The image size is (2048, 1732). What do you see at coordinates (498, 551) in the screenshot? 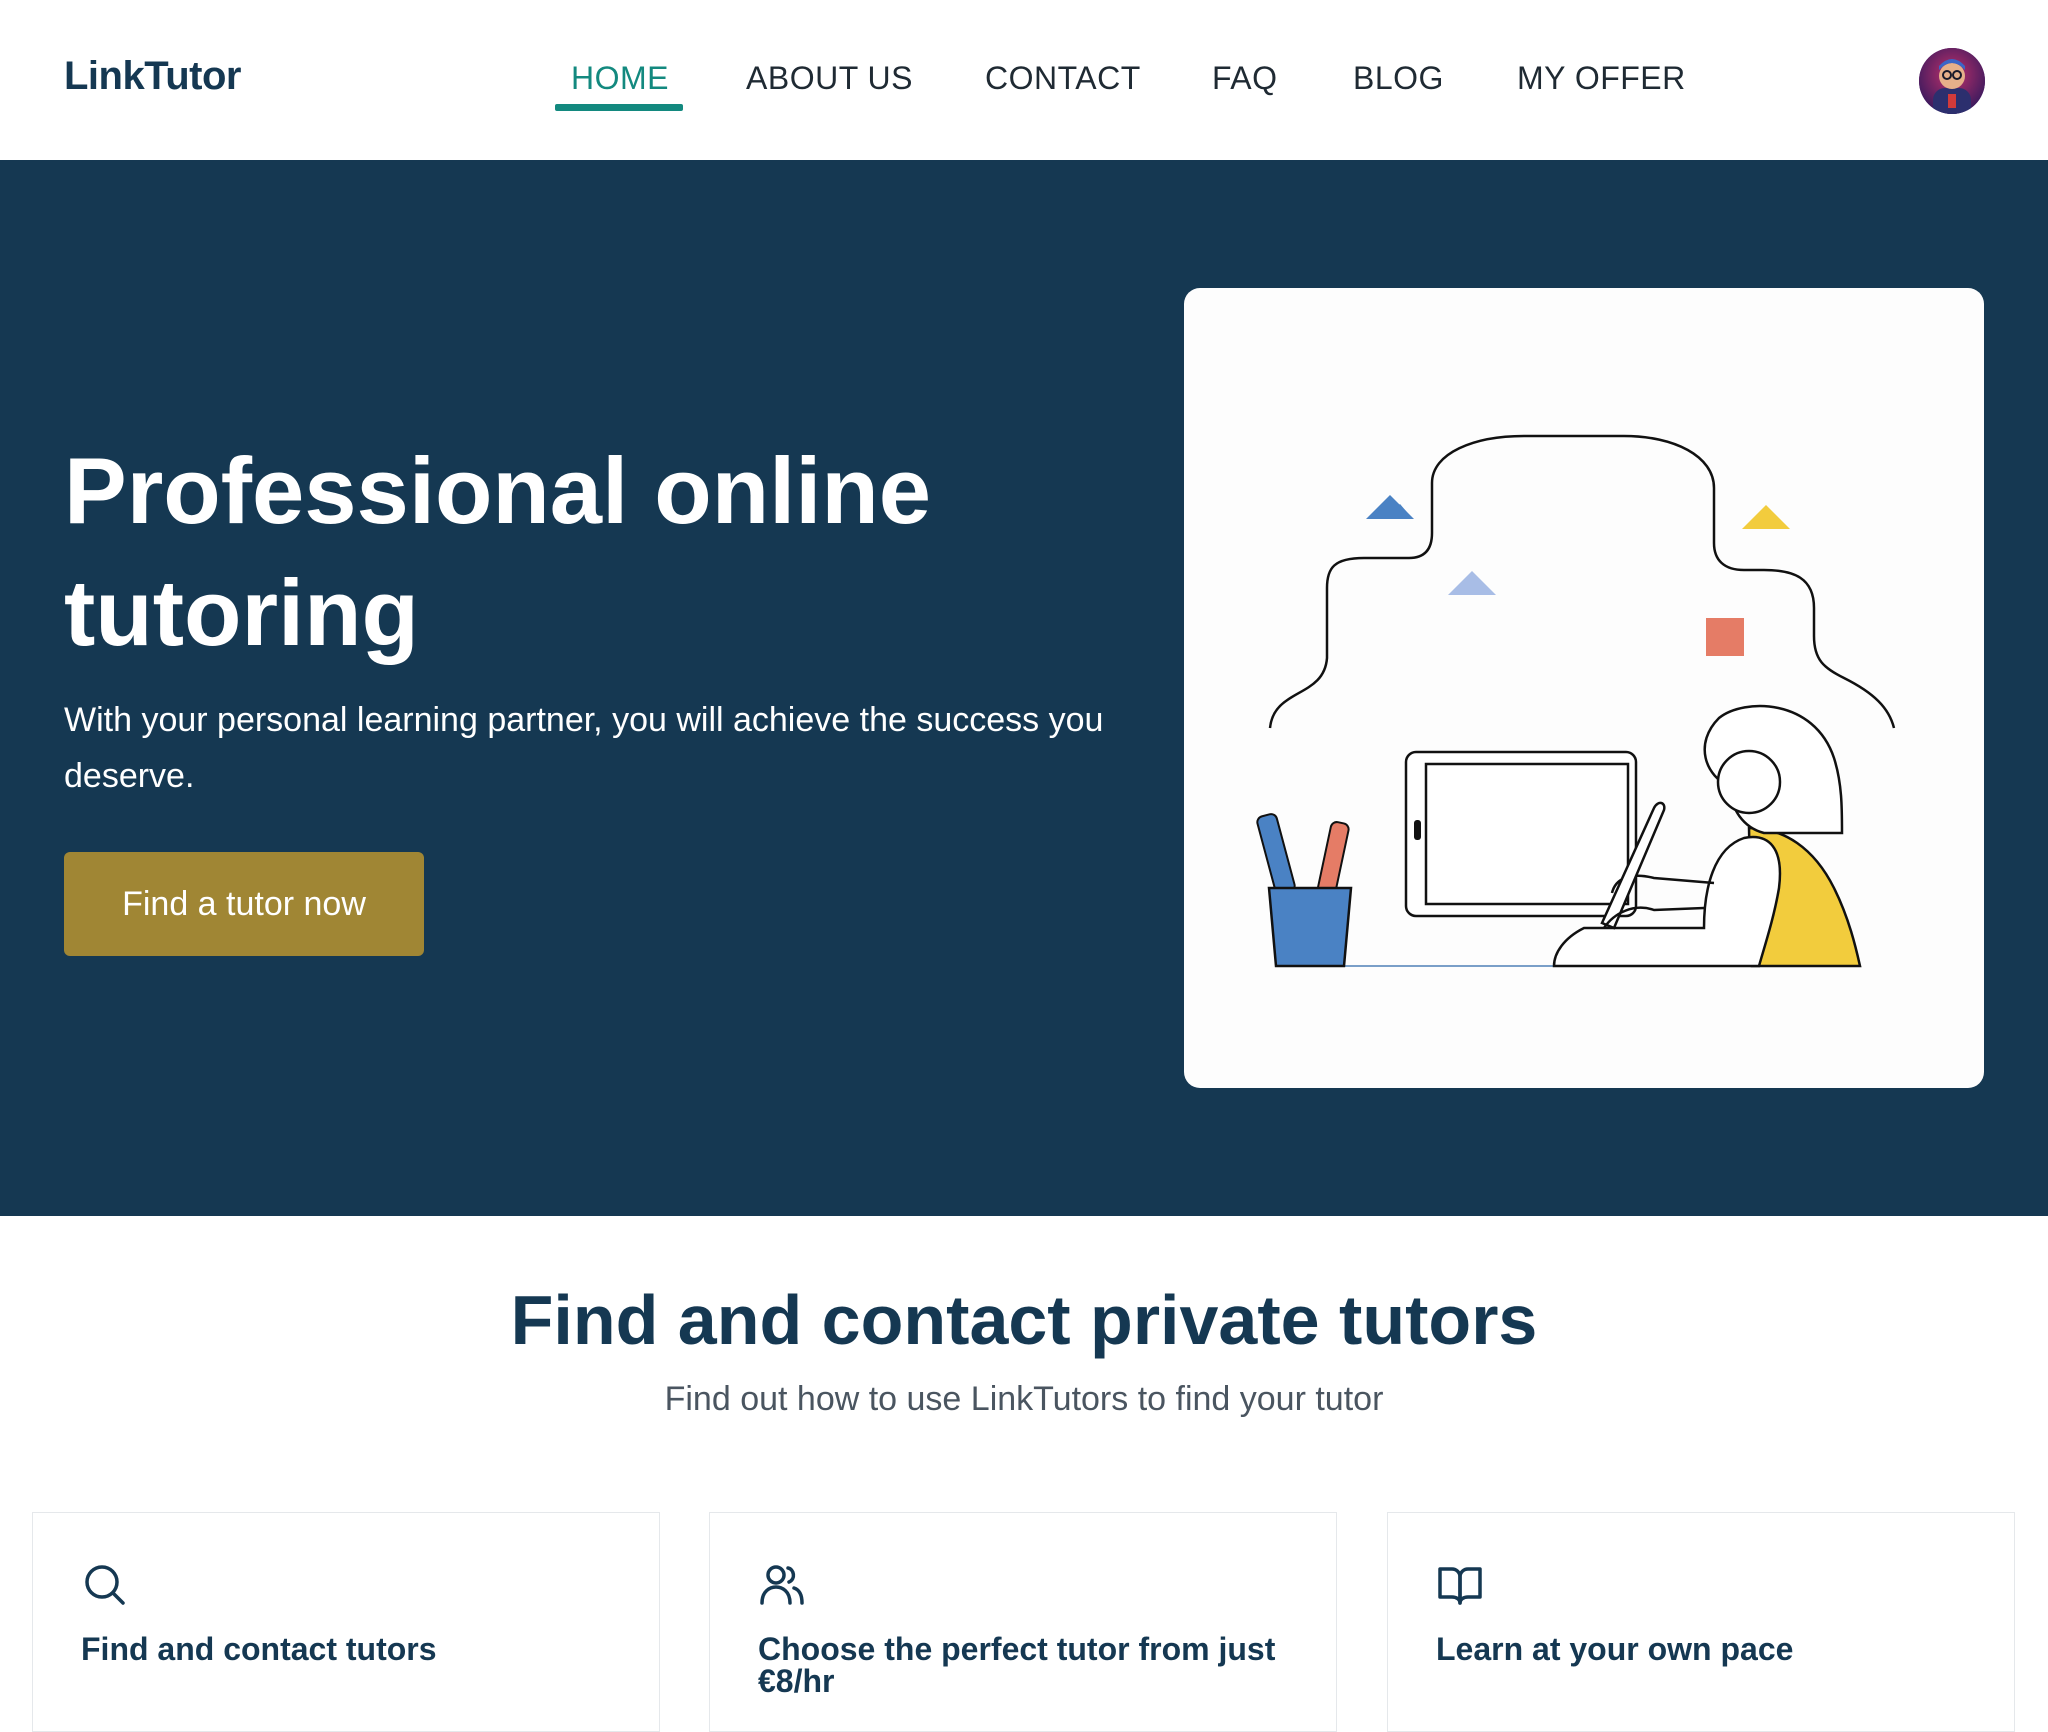
I see `hero-title: Professional online tutoring` at bounding box center [498, 551].